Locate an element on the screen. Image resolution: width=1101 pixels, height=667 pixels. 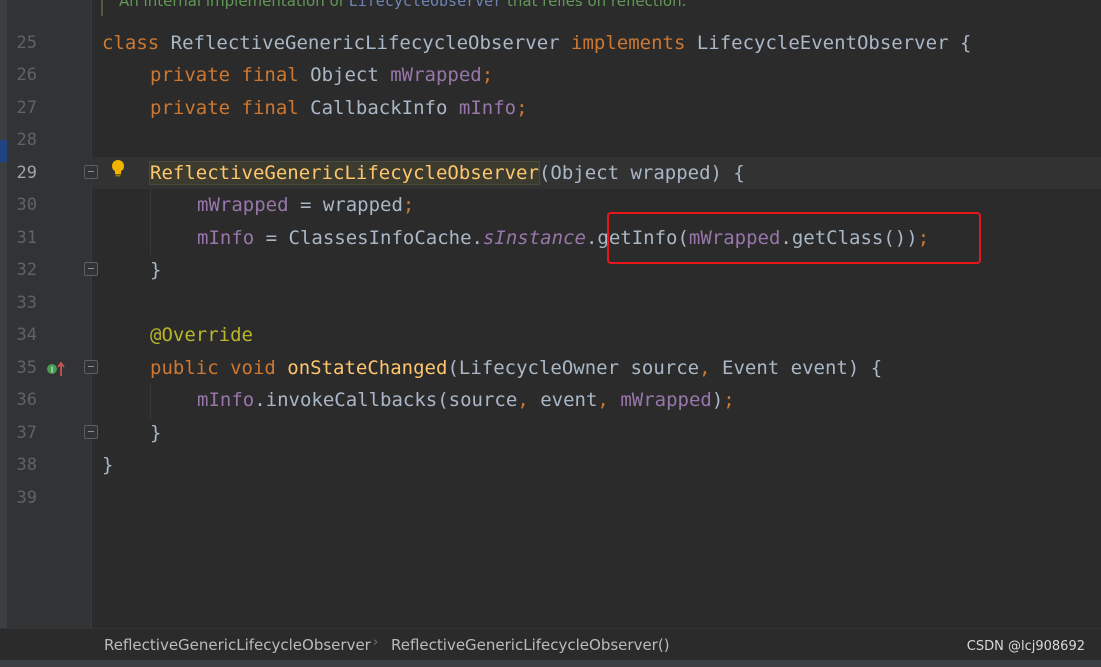
line-number: 36 is located at coordinates (22, 400).